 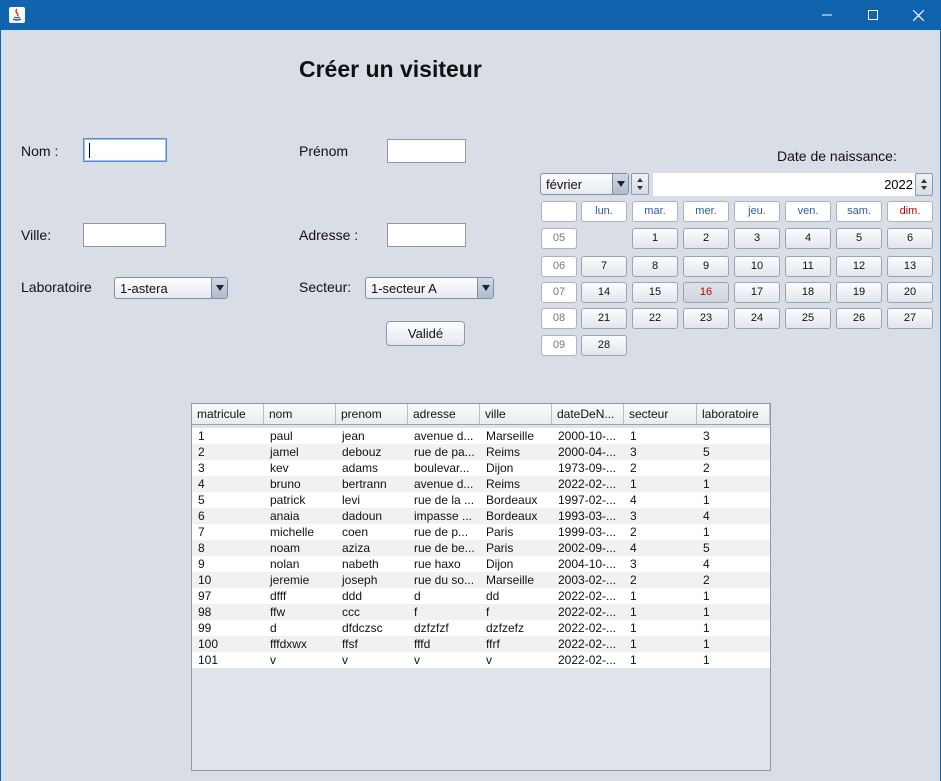 I want to click on calendar-day-button: 27, so click(x=910, y=318).